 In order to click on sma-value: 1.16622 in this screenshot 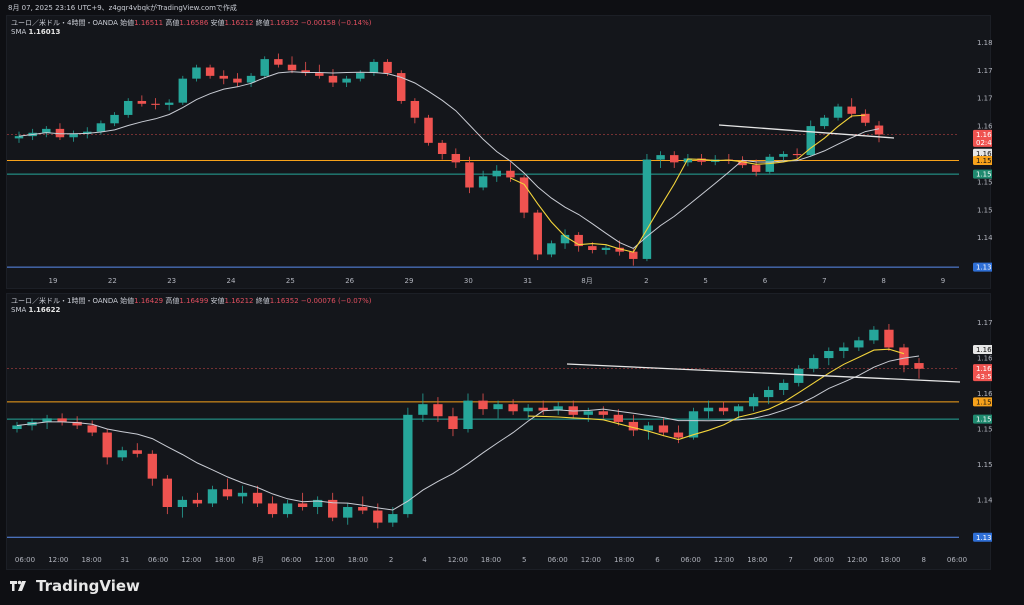, I will do `click(44, 310)`.